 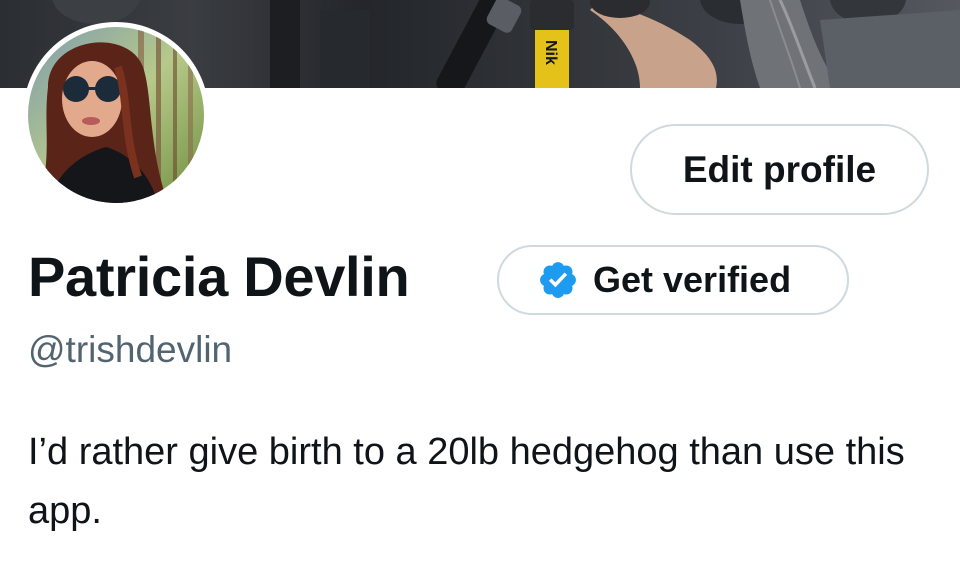 I want to click on strap-text: Nik, so click(x=550, y=52).